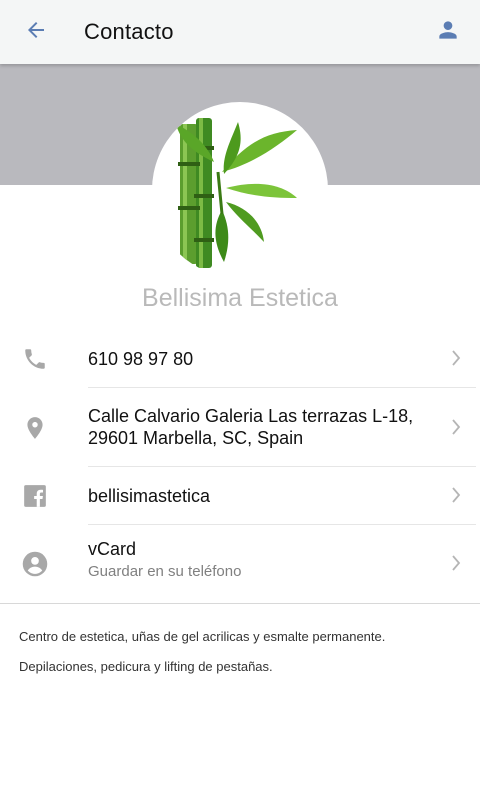 The height and width of the screenshot is (800, 480). I want to click on facebook-icon, so click(35, 496).